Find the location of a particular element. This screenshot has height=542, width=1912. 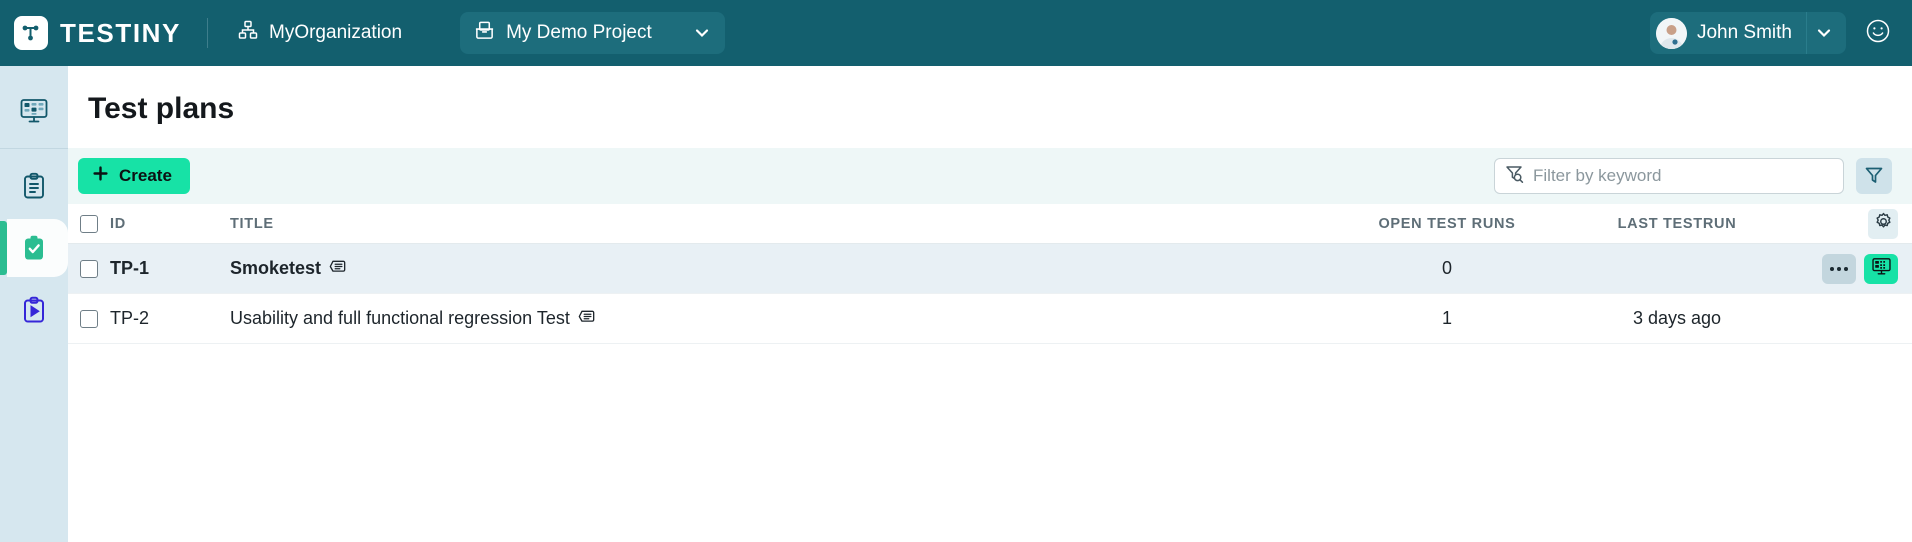

clipboard-lines-icon is located at coordinates (34, 186).